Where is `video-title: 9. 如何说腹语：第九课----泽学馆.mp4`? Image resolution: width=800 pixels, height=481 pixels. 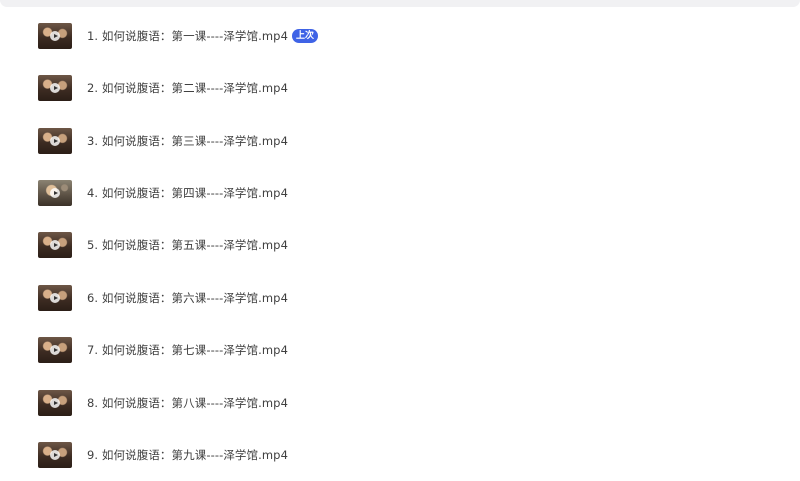 video-title: 9. 如何说腹语：第九课----泽学馆.mp4 is located at coordinates (187, 455).